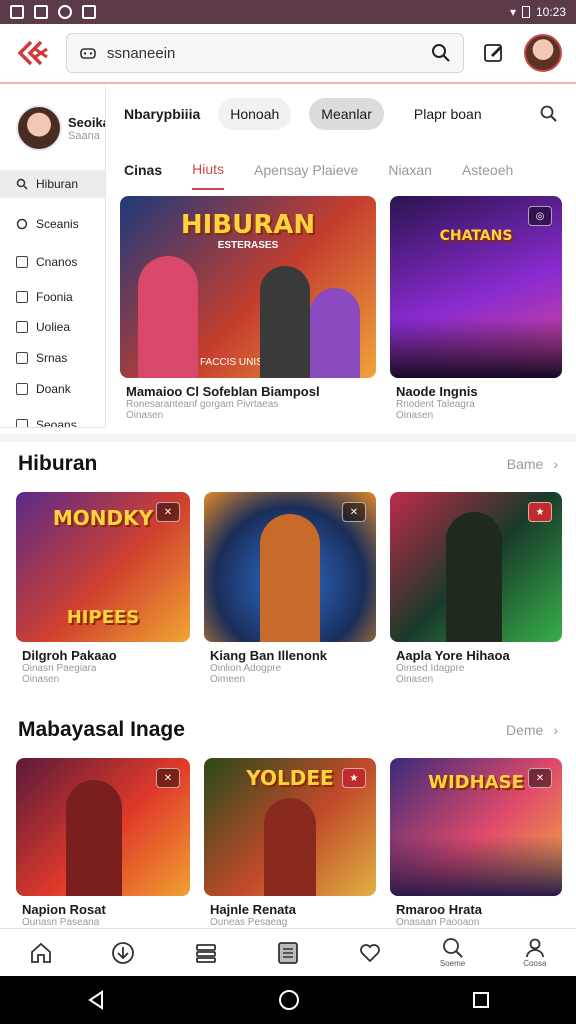  Describe the element at coordinates (52, 184) in the screenshot. I see `sidebar-item-hiburan: Hiburan` at that location.